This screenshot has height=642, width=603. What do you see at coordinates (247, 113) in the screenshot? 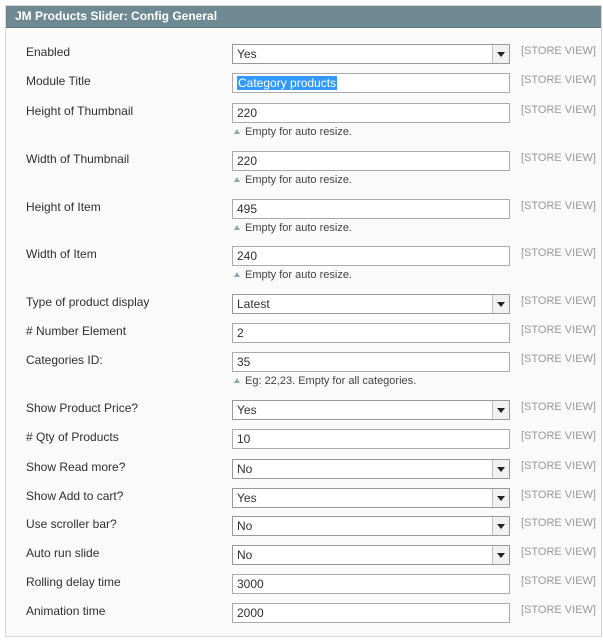
I see `height-of-thumbnail-value: 220` at bounding box center [247, 113].